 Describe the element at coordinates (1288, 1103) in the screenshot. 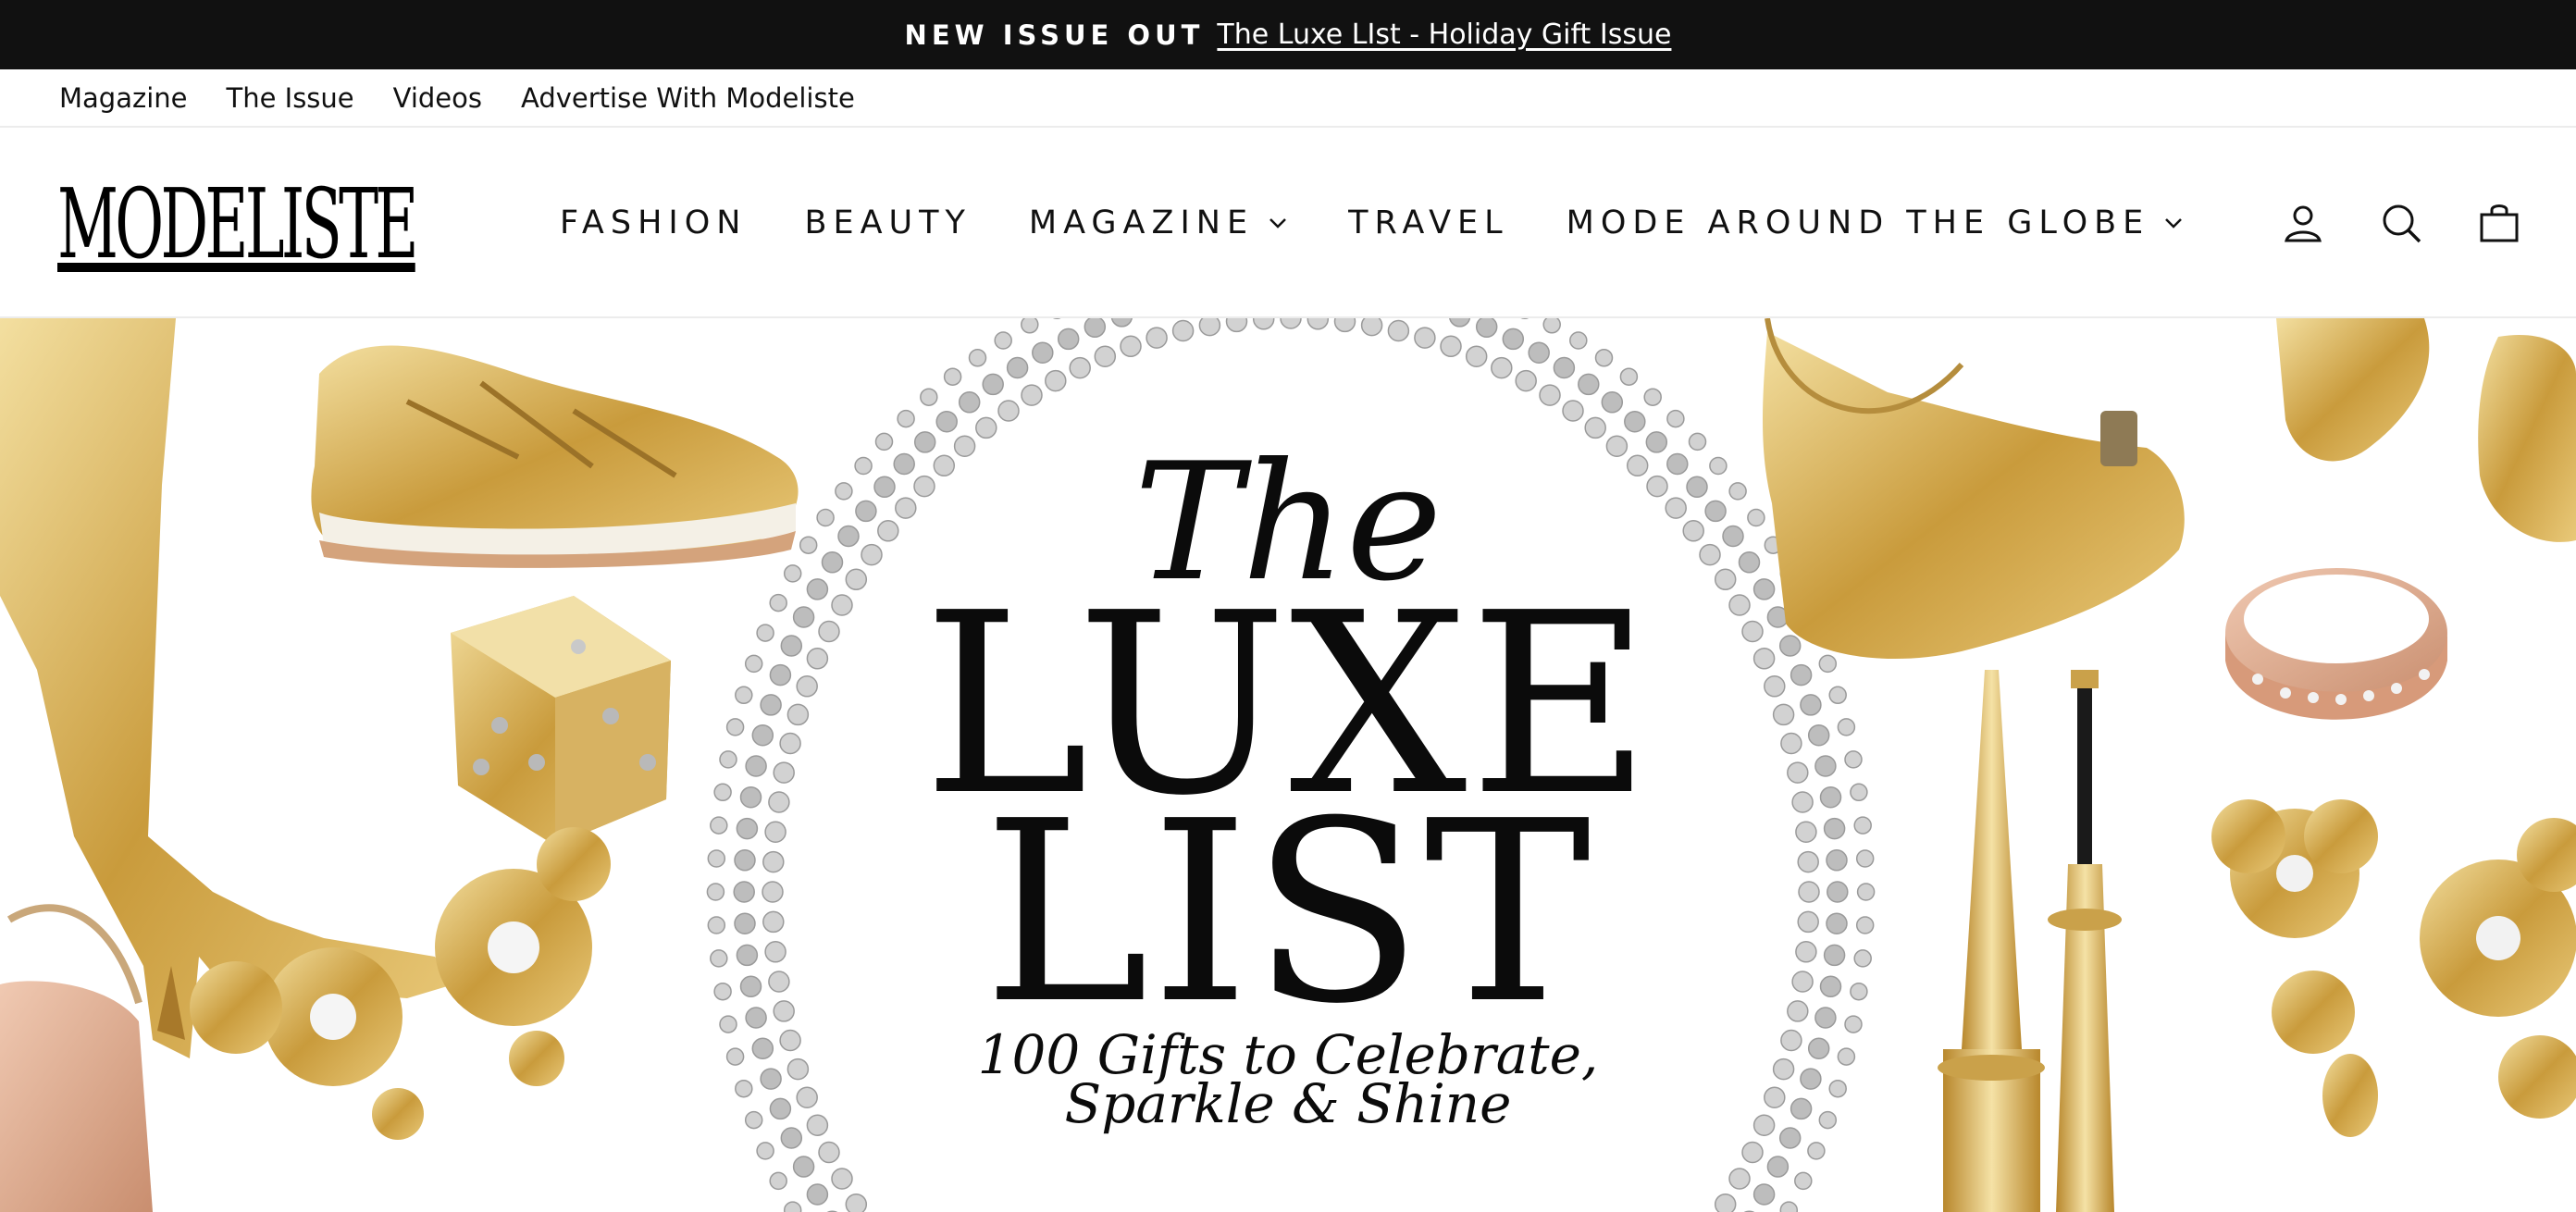

I see `hero-subtitle-line2: Sparkle & Shine` at that location.